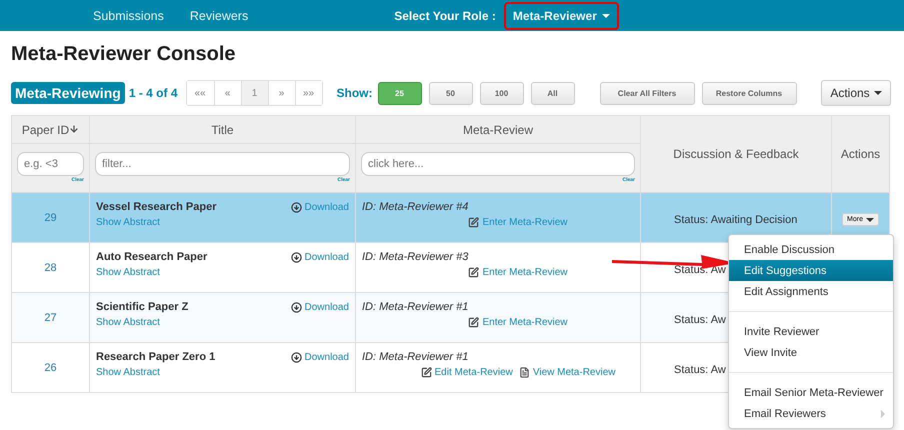 The width and height of the screenshot is (904, 430). I want to click on filter-field: e.g. <3, so click(50, 164).